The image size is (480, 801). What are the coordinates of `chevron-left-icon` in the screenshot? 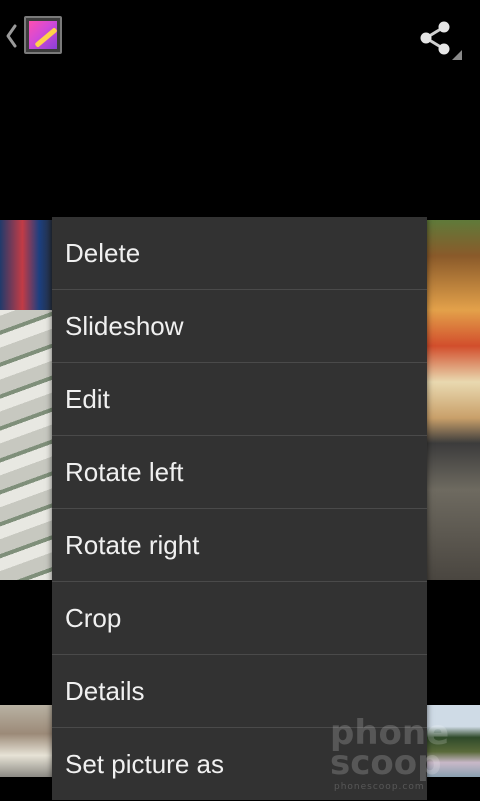 It's located at (12, 36).